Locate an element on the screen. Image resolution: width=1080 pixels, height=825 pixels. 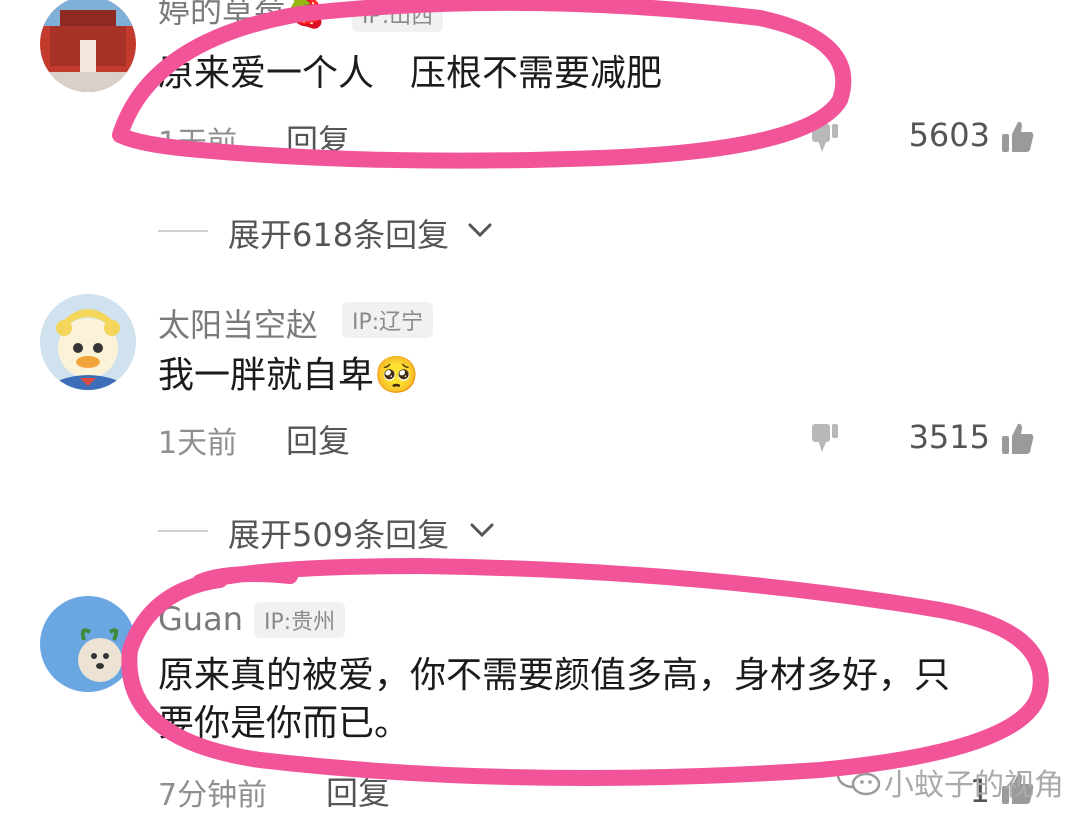
expand-replies-button: 展开618条回复 is located at coordinates (338, 233).